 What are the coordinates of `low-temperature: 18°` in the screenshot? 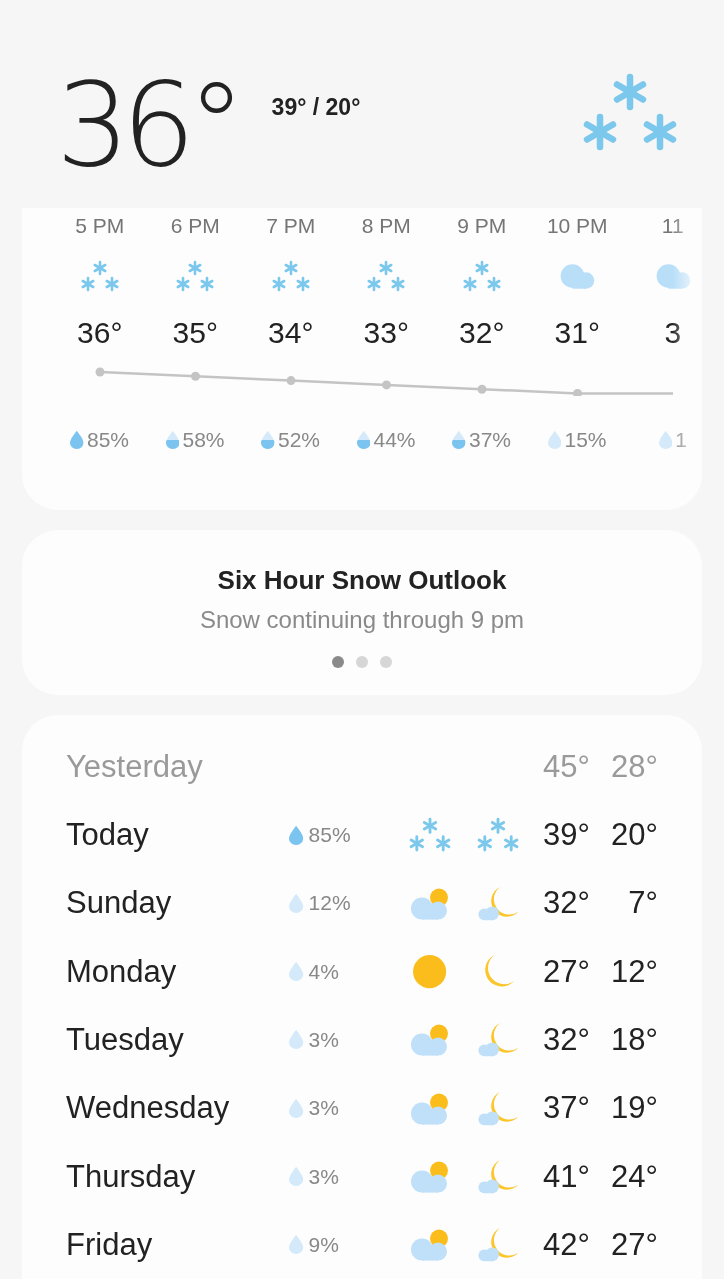 It's located at (634, 1039).